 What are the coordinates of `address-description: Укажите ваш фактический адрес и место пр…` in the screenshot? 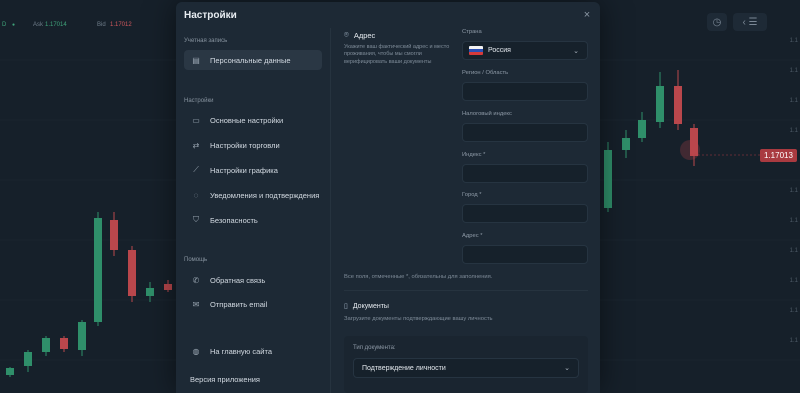 It's located at (397, 54).